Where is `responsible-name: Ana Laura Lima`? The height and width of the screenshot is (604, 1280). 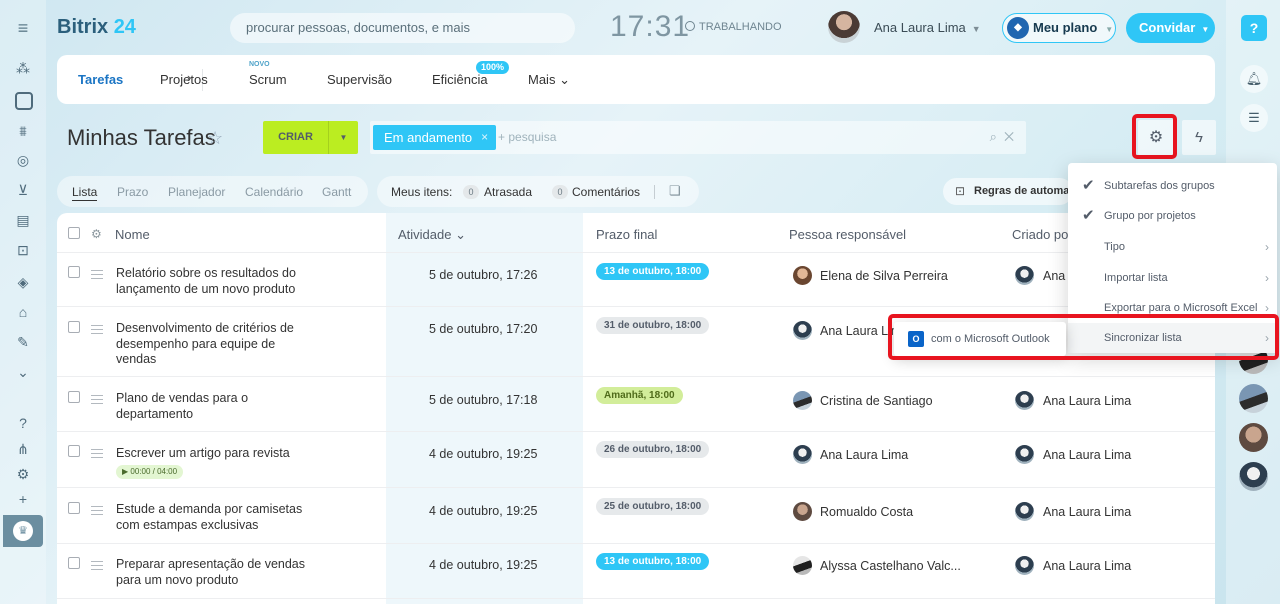 responsible-name: Ana Laura Lima is located at coordinates (864, 455).